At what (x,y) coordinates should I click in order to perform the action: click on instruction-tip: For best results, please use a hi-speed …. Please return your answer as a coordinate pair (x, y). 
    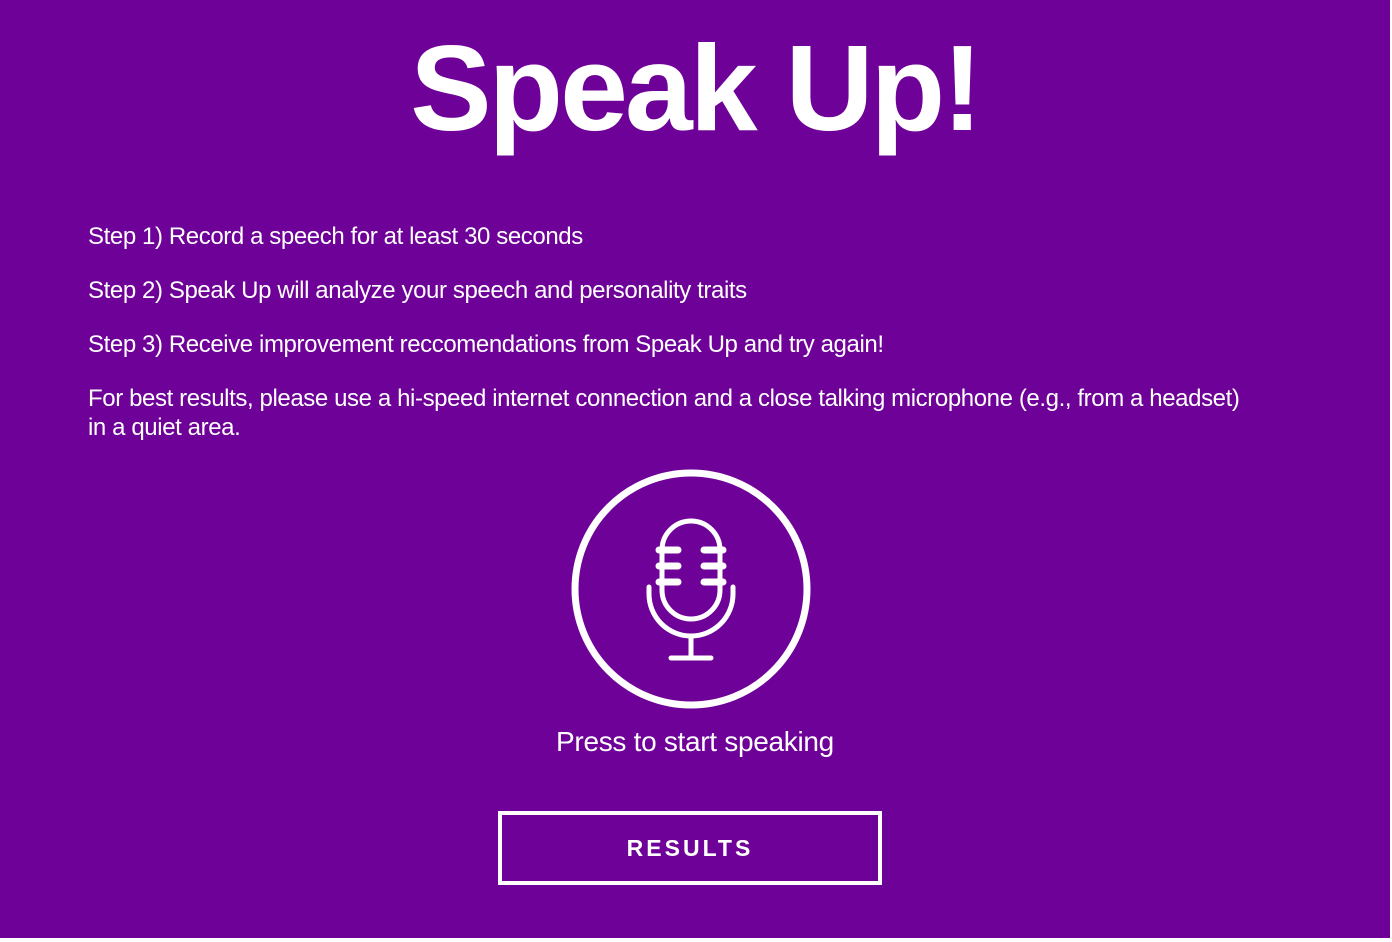
    Looking at the image, I should click on (664, 413).